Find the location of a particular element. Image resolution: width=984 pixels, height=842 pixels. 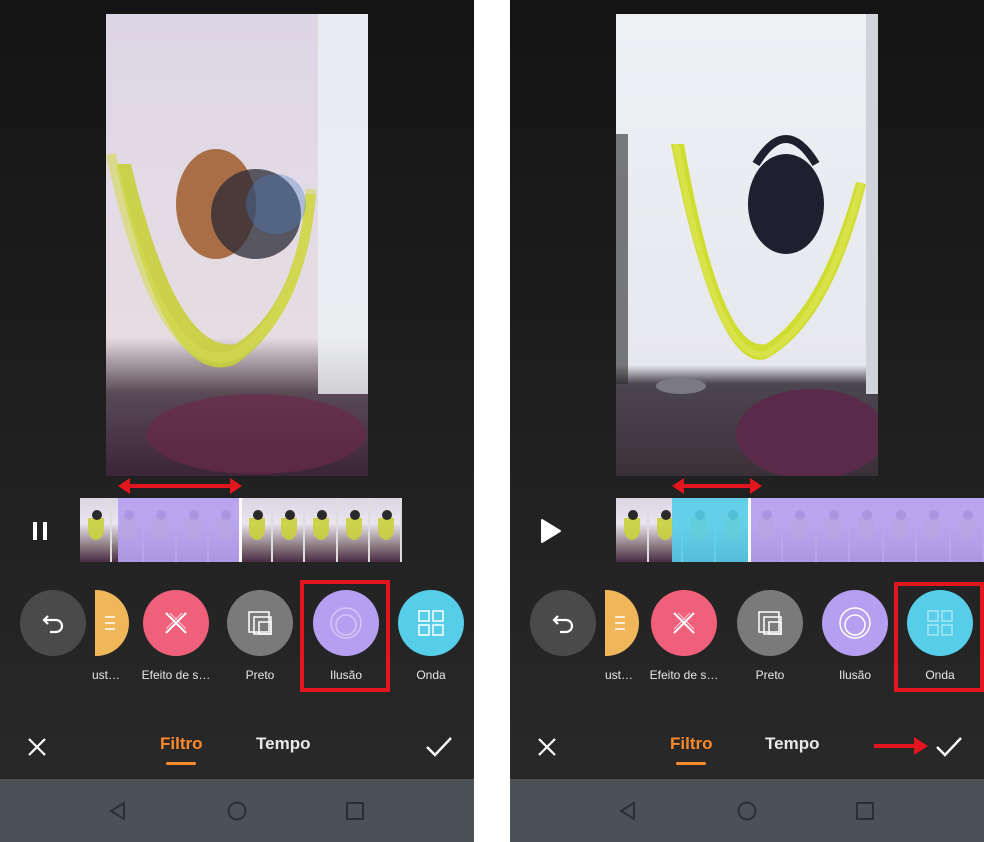

filter-ilusao-button: Ilusão is located at coordinates (855, 636).